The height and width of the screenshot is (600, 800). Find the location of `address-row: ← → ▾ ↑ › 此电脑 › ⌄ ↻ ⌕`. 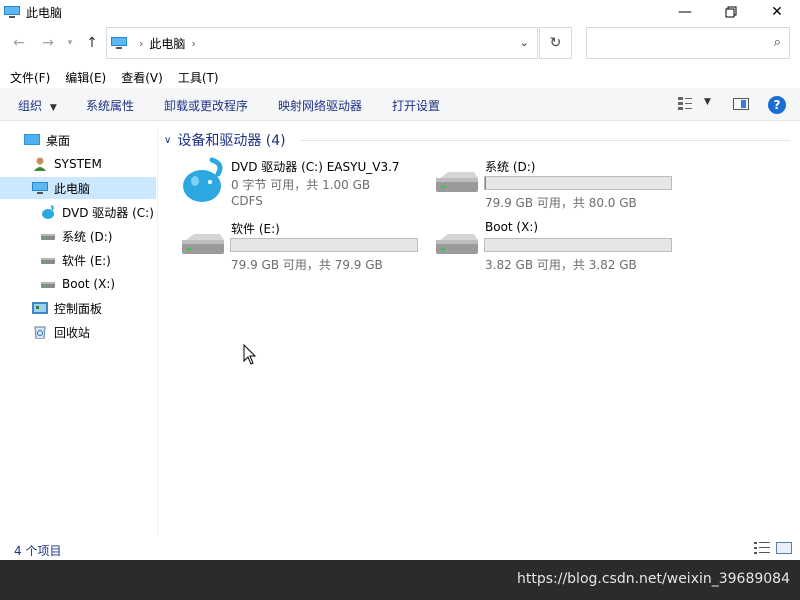

address-row: ← → ▾ ↑ › 此电脑 › ⌄ ↻ ⌕ is located at coordinates (400, 44).